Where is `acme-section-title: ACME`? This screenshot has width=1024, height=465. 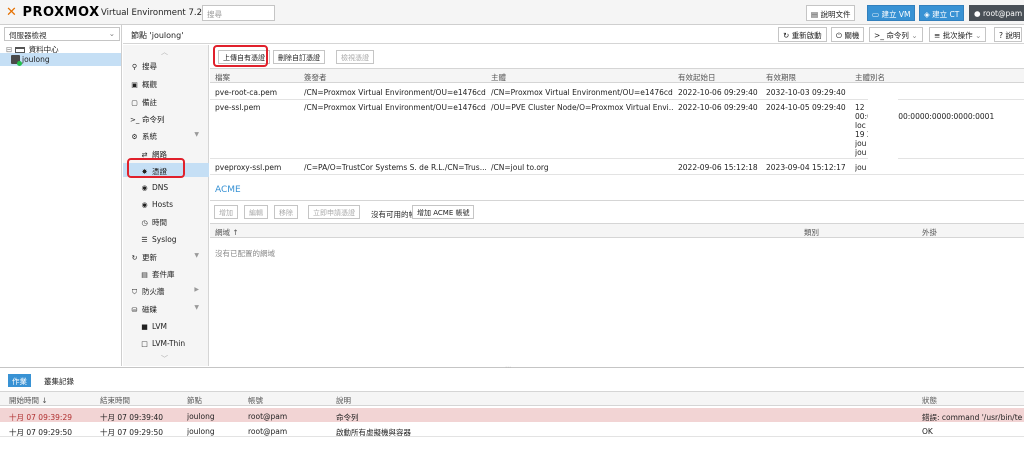 acme-section-title: ACME is located at coordinates (228, 190).